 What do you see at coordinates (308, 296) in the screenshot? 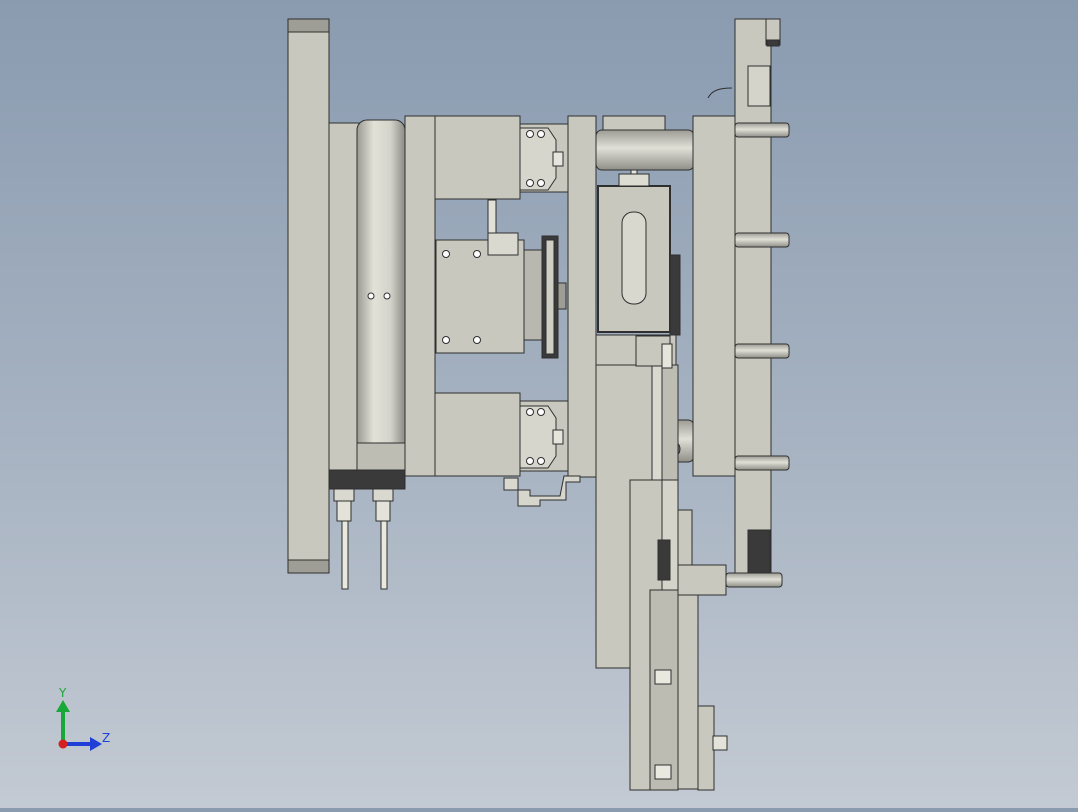
I see `back-mounting-plate` at bounding box center [308, 296].